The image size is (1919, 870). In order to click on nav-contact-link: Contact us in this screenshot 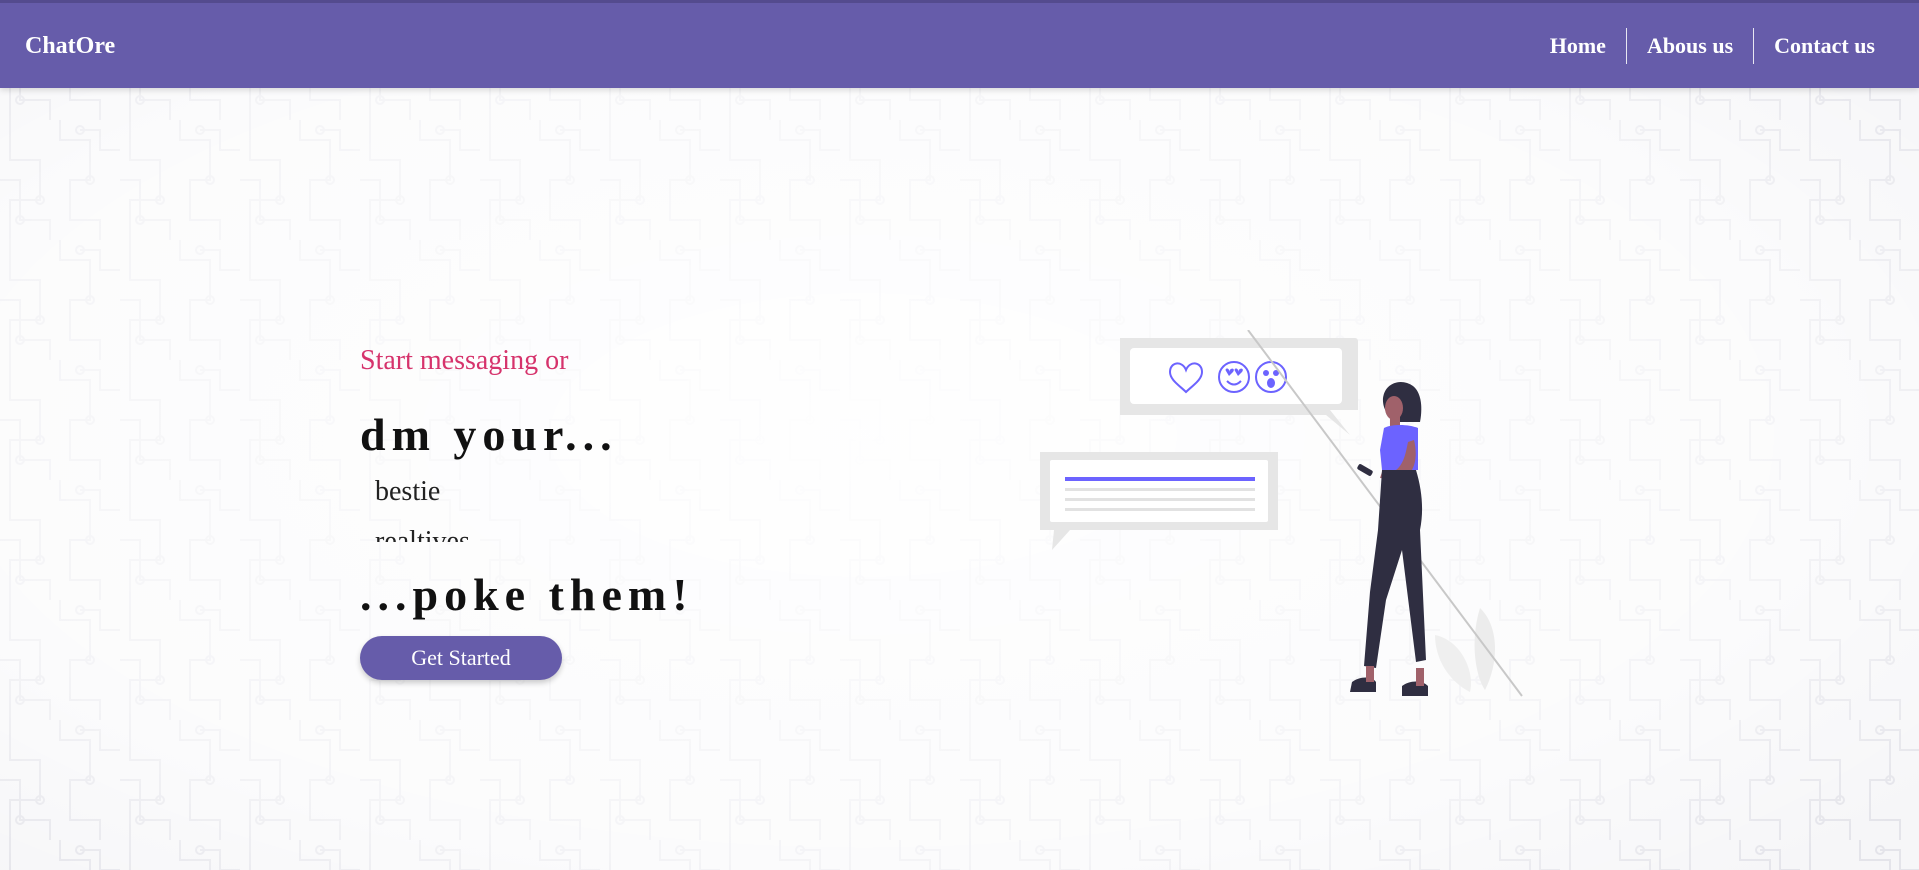, I will do `click(1836, 46)`.